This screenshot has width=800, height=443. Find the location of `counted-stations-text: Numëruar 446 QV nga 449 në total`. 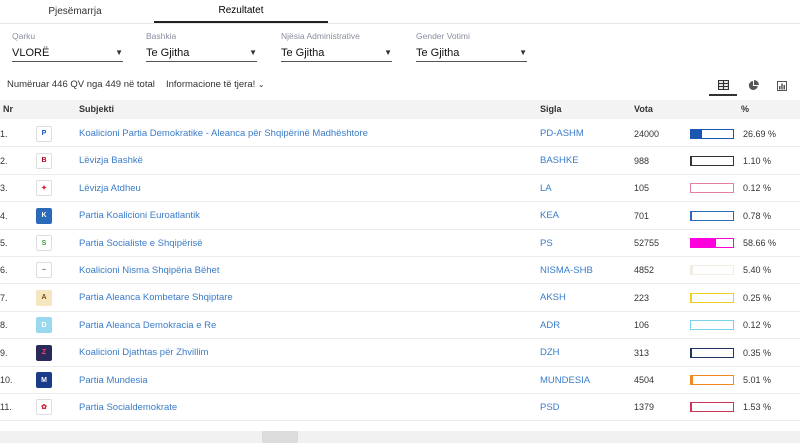

counted-stations-text: Numëruar 446 QV nga 449 në total is located at coordinates (81, 84).